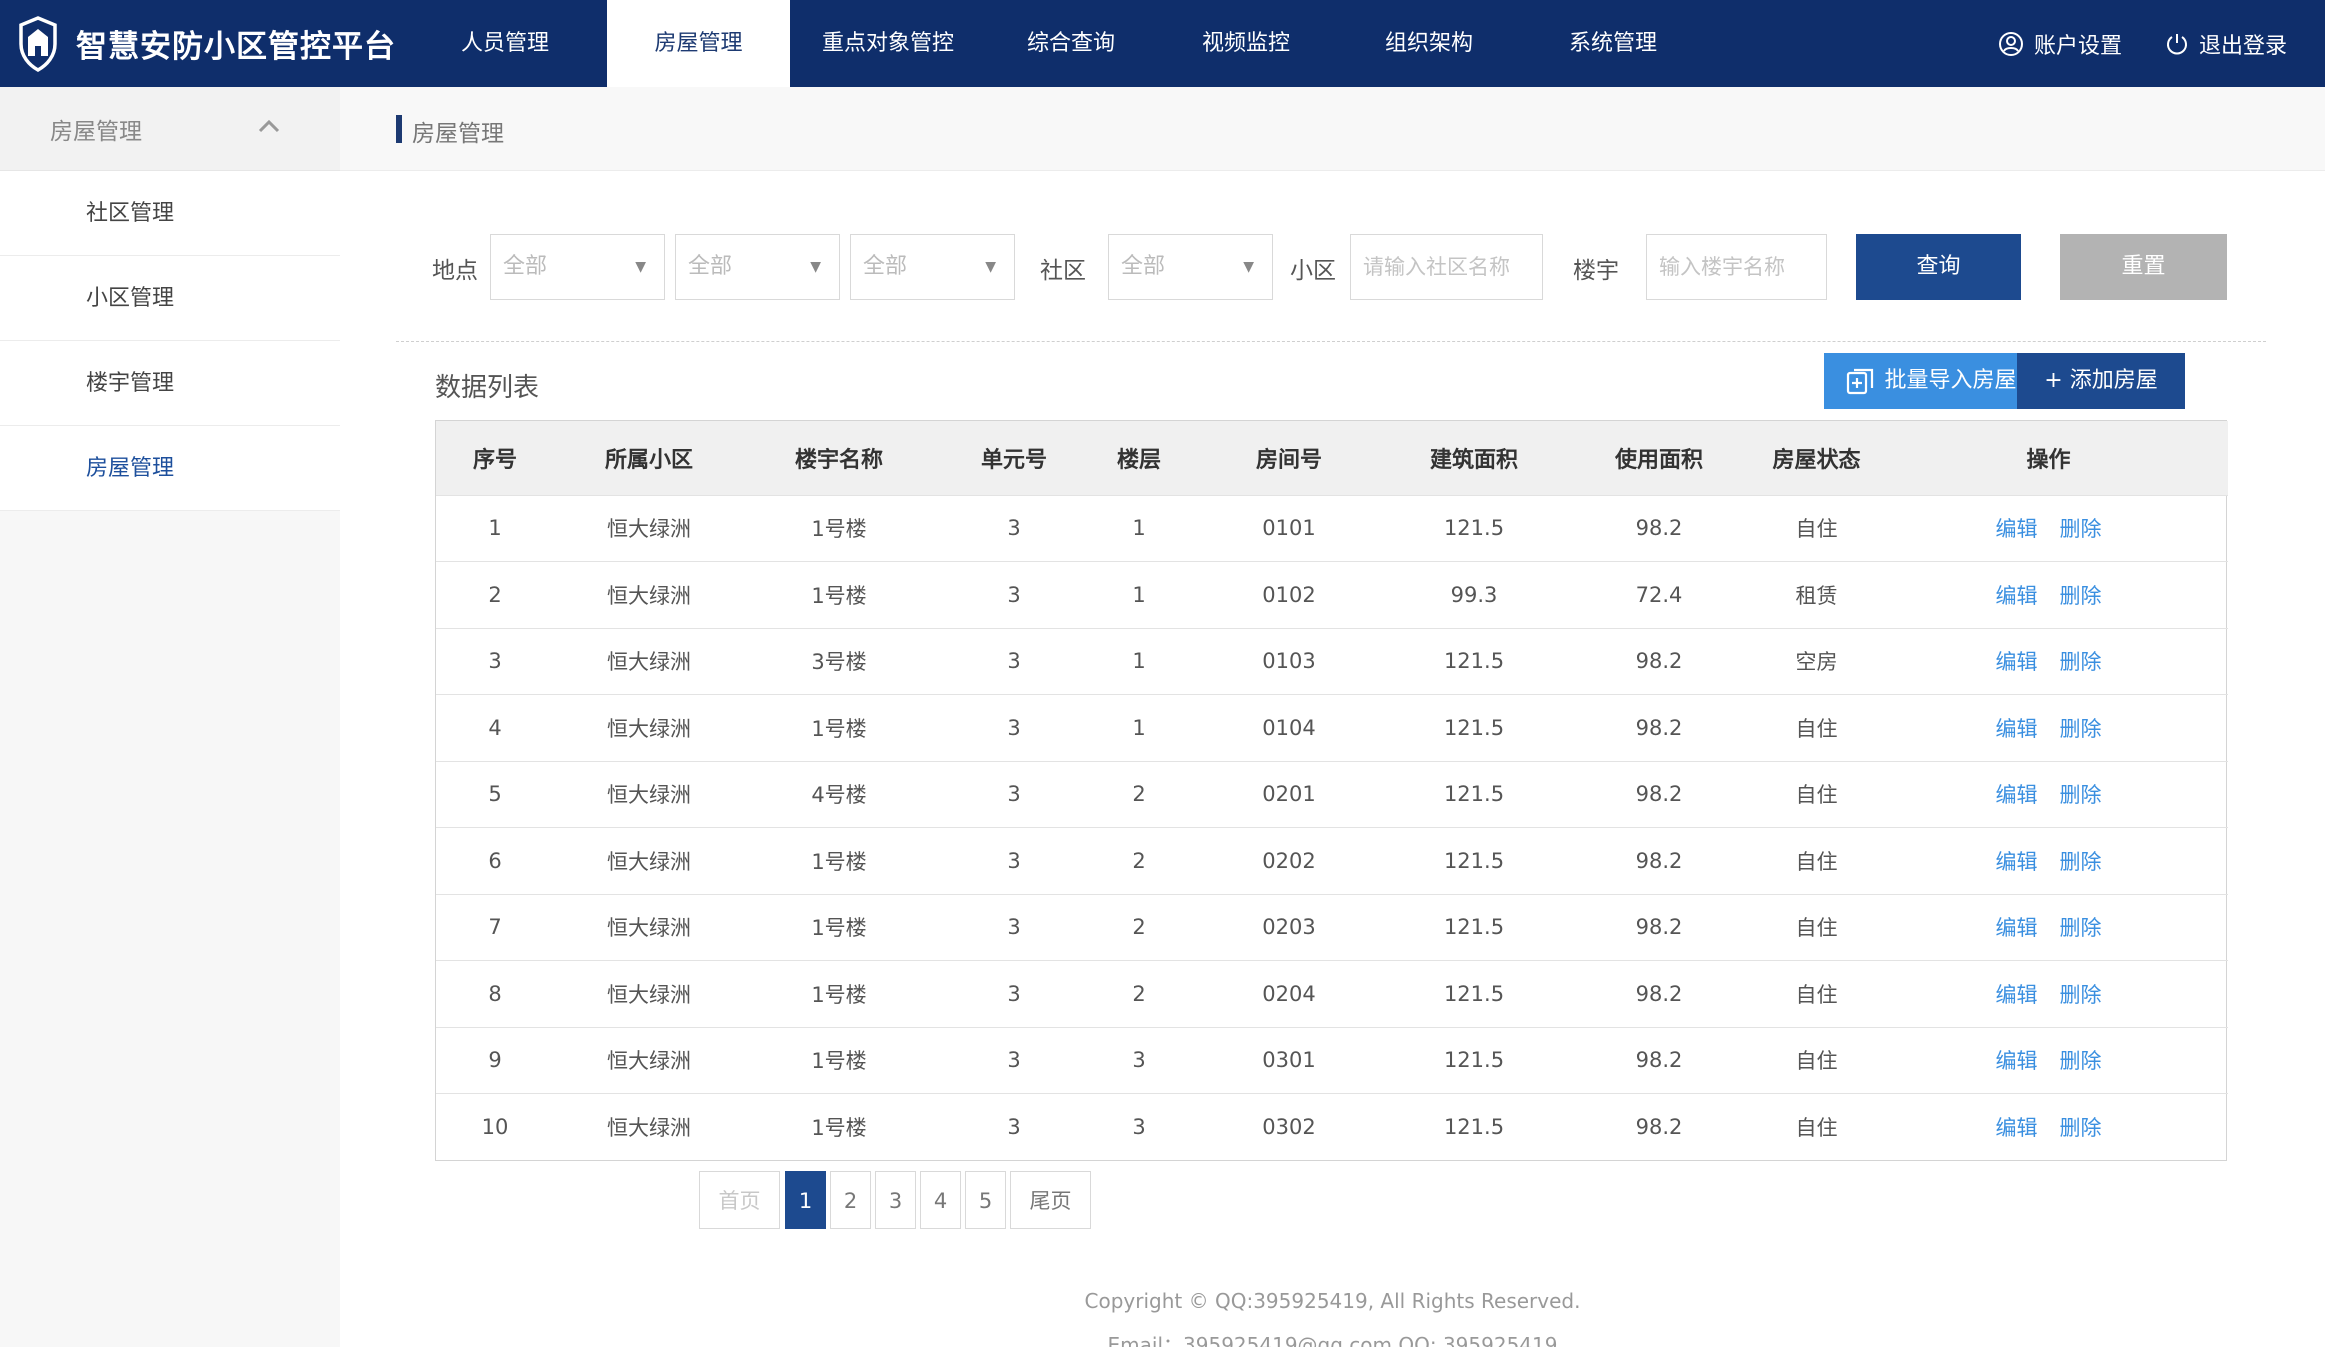 The height and width of the screenshot is (1347, 2325). I want to click on batch-import-label: 批量导入房屋, so click(1950, 380).